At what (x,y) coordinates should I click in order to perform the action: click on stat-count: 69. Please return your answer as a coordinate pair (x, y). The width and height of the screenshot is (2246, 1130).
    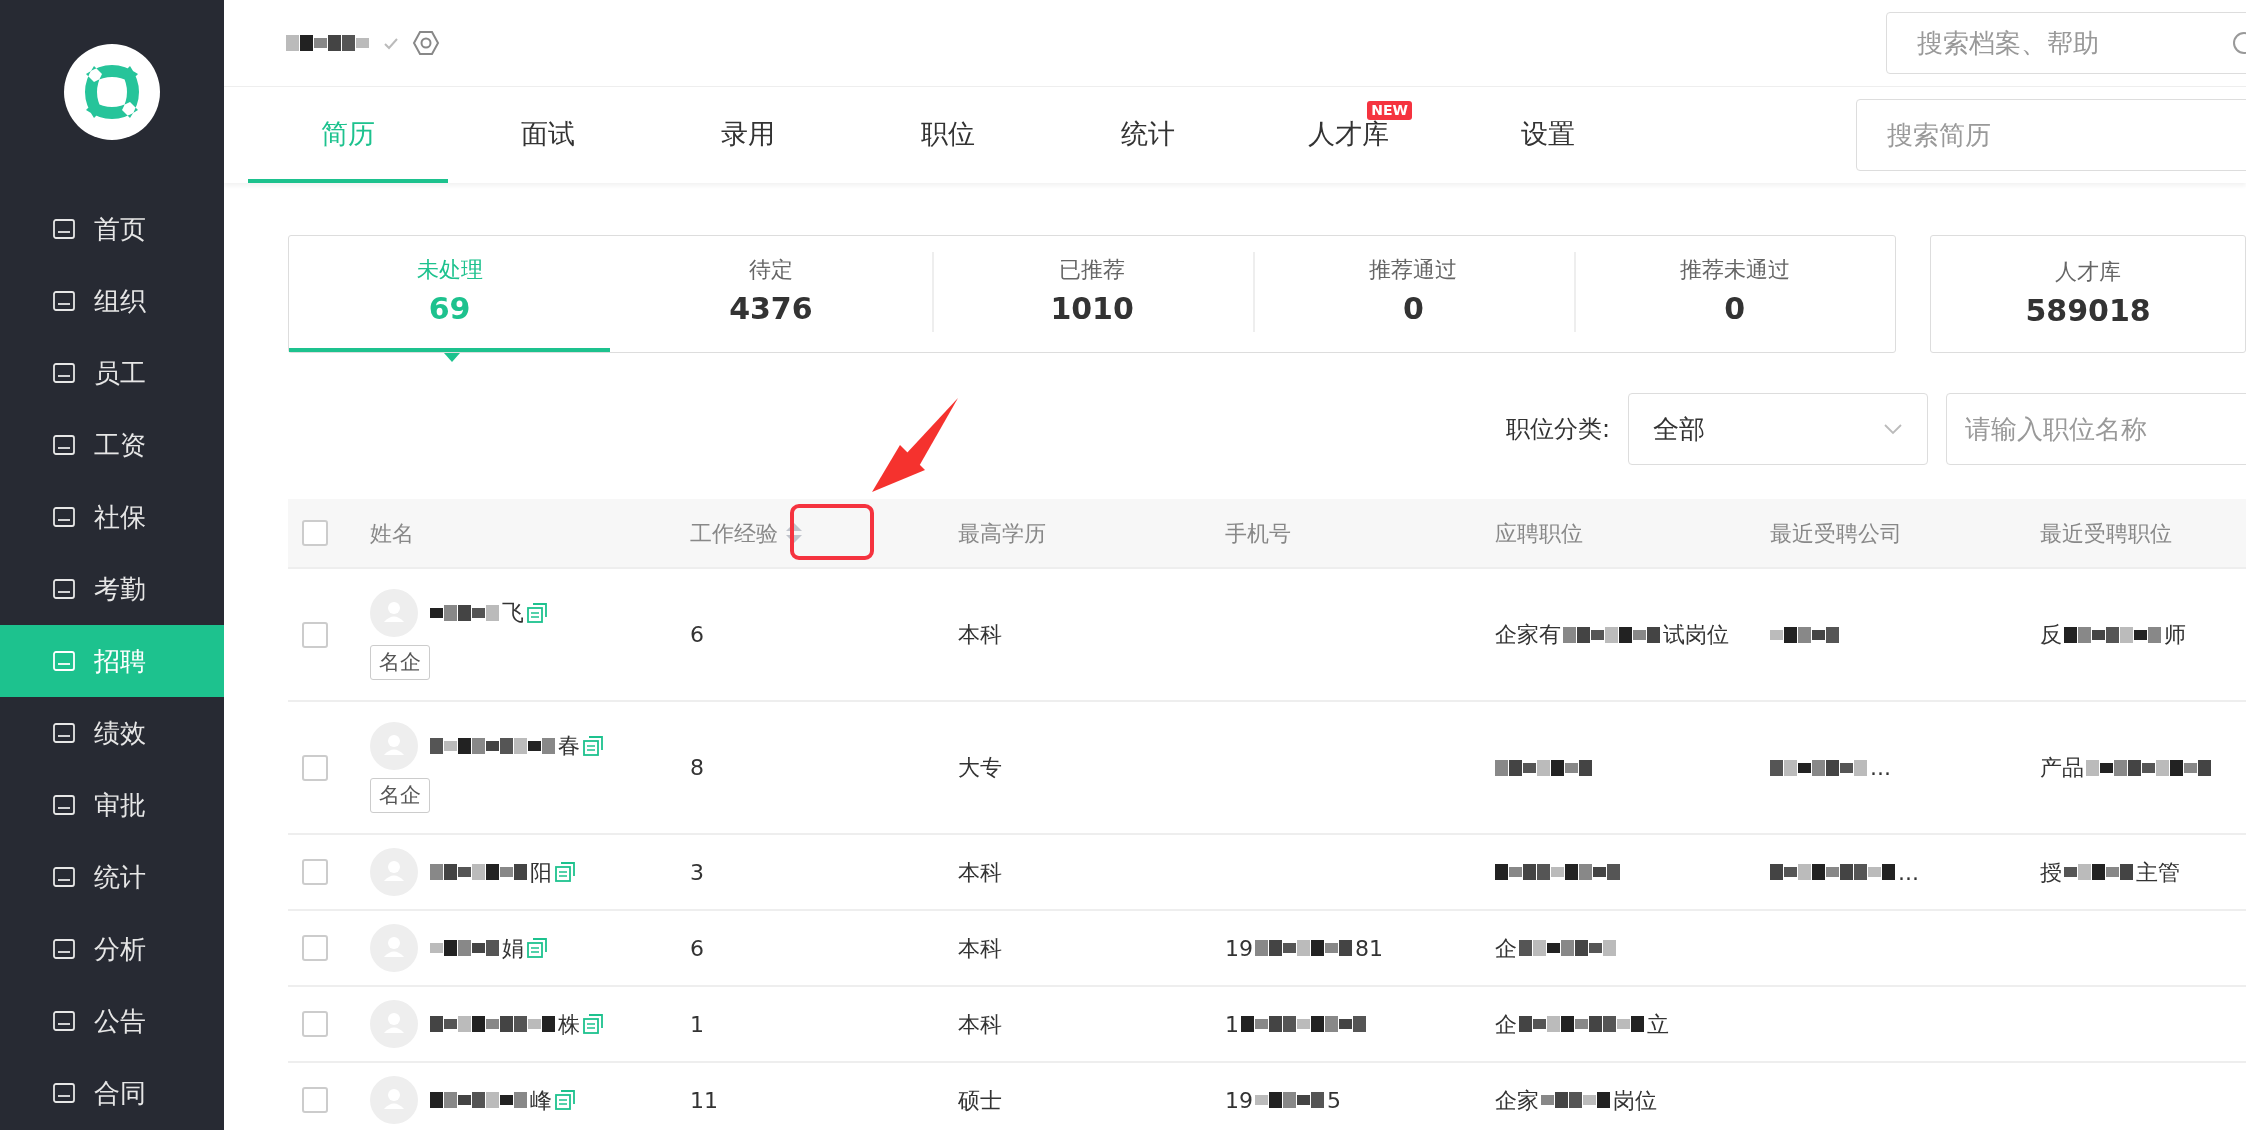
    Looking at the image, I should click on (449, 309).